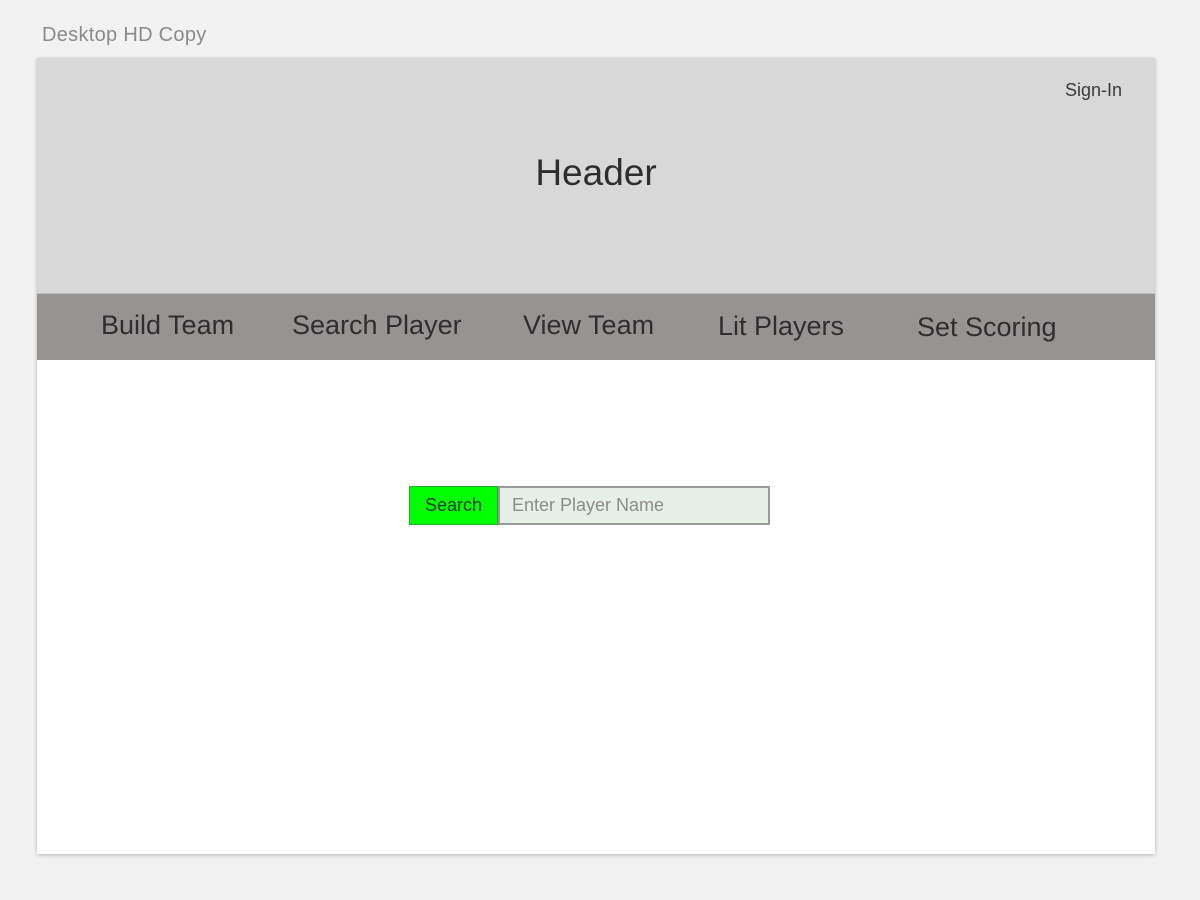  What do you see at coordinates (634, 505) in the screenshot?
I see `player-name-input` at bounding box center [634, 505].